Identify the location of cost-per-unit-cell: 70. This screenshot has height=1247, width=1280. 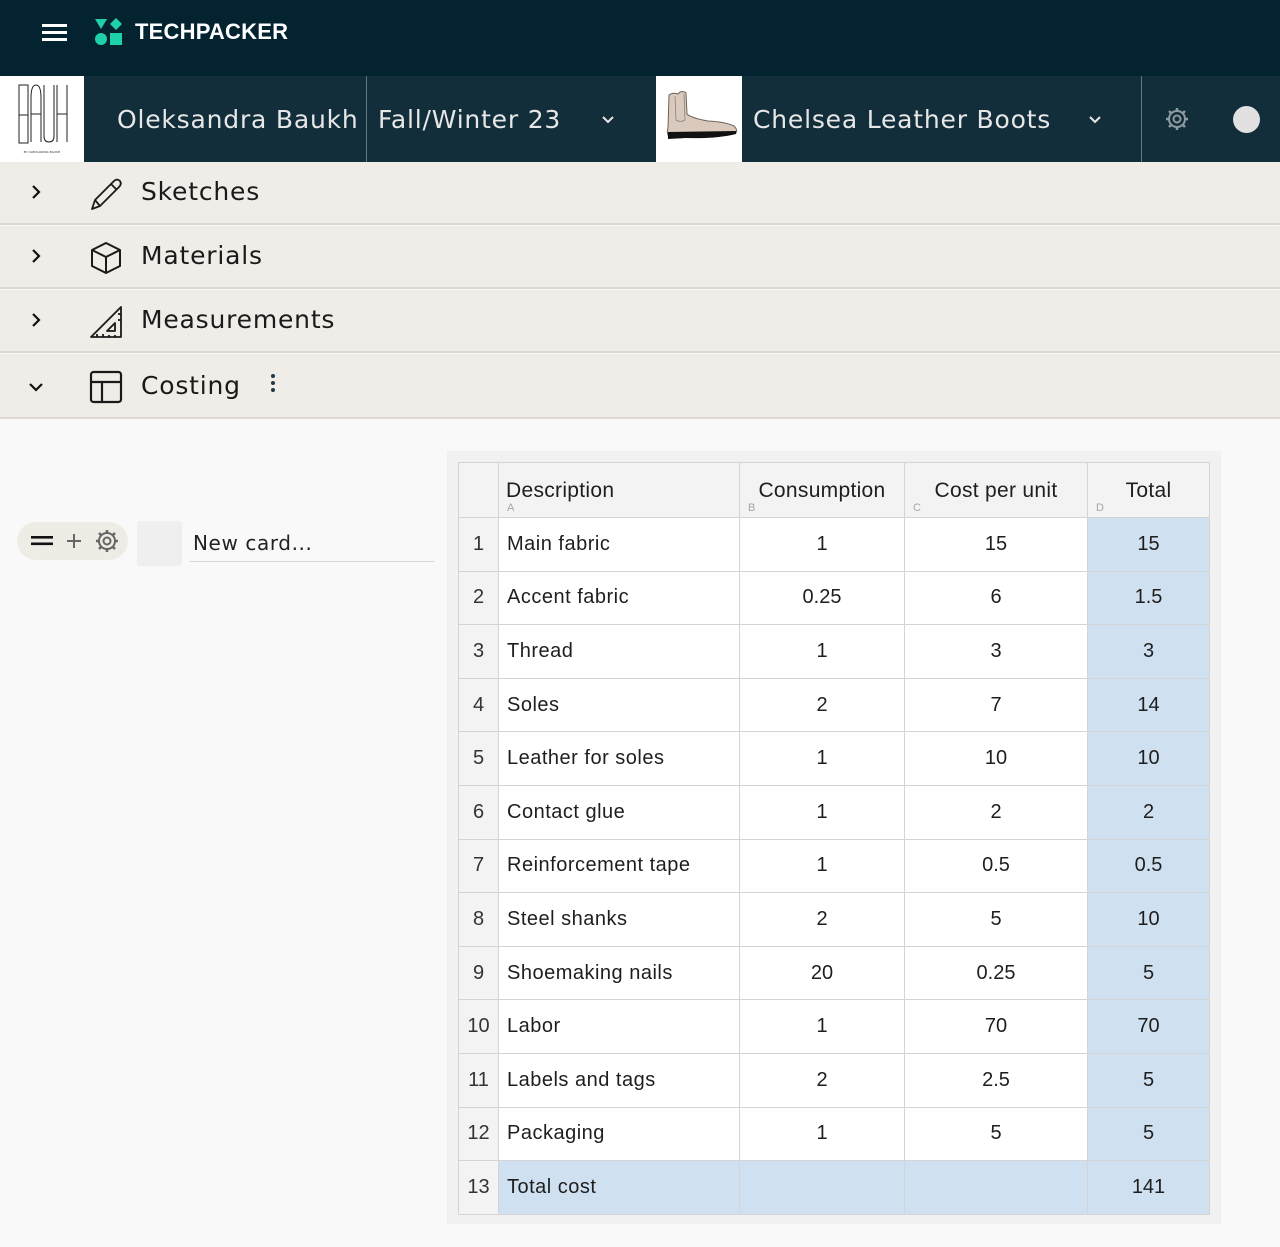
(996, 1026).